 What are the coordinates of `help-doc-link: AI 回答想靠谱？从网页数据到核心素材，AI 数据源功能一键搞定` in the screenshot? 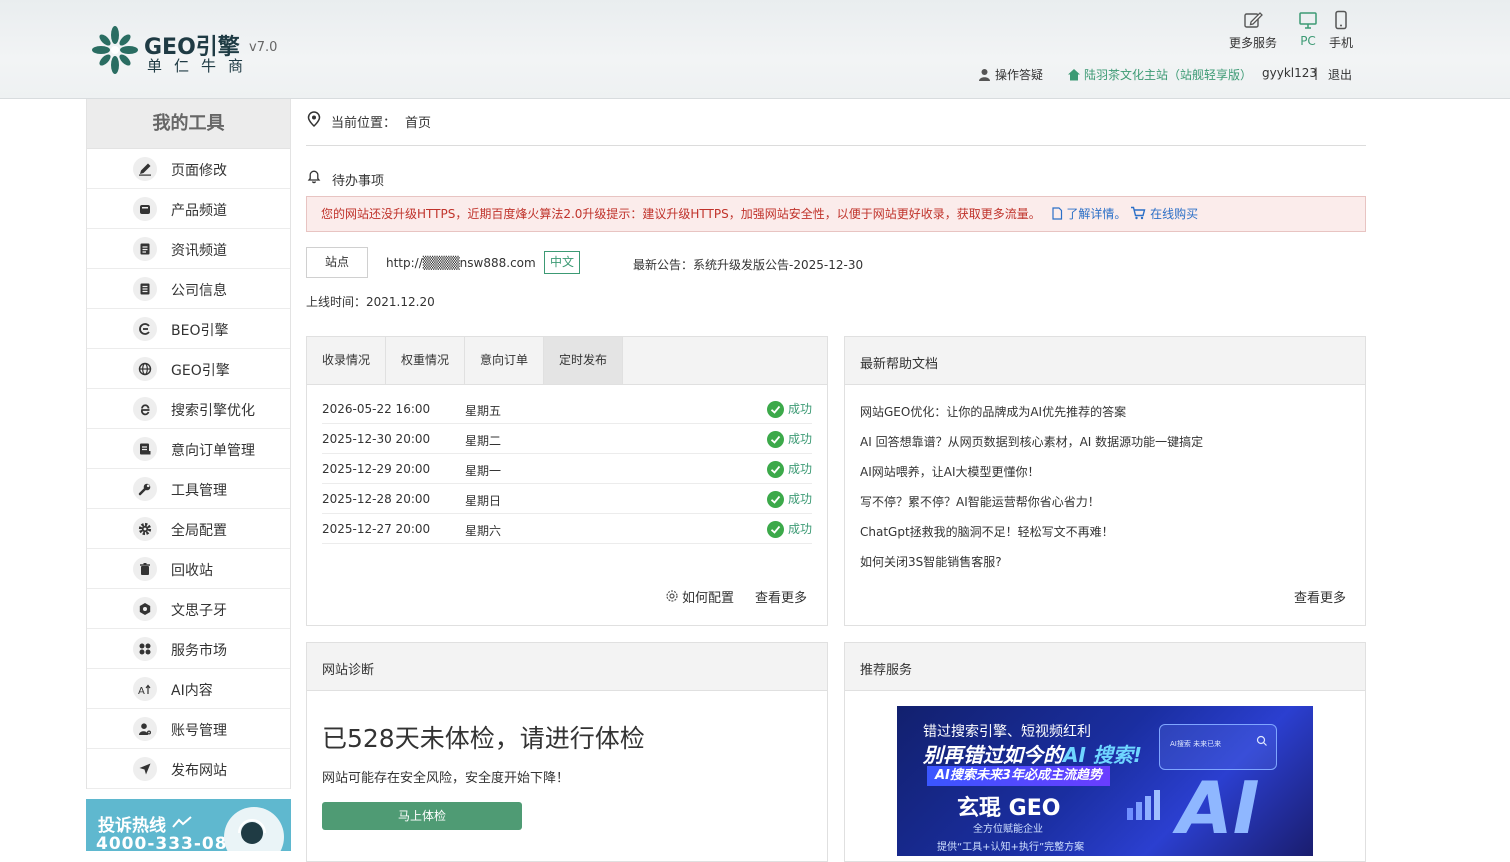 It's located at (1031, 441).